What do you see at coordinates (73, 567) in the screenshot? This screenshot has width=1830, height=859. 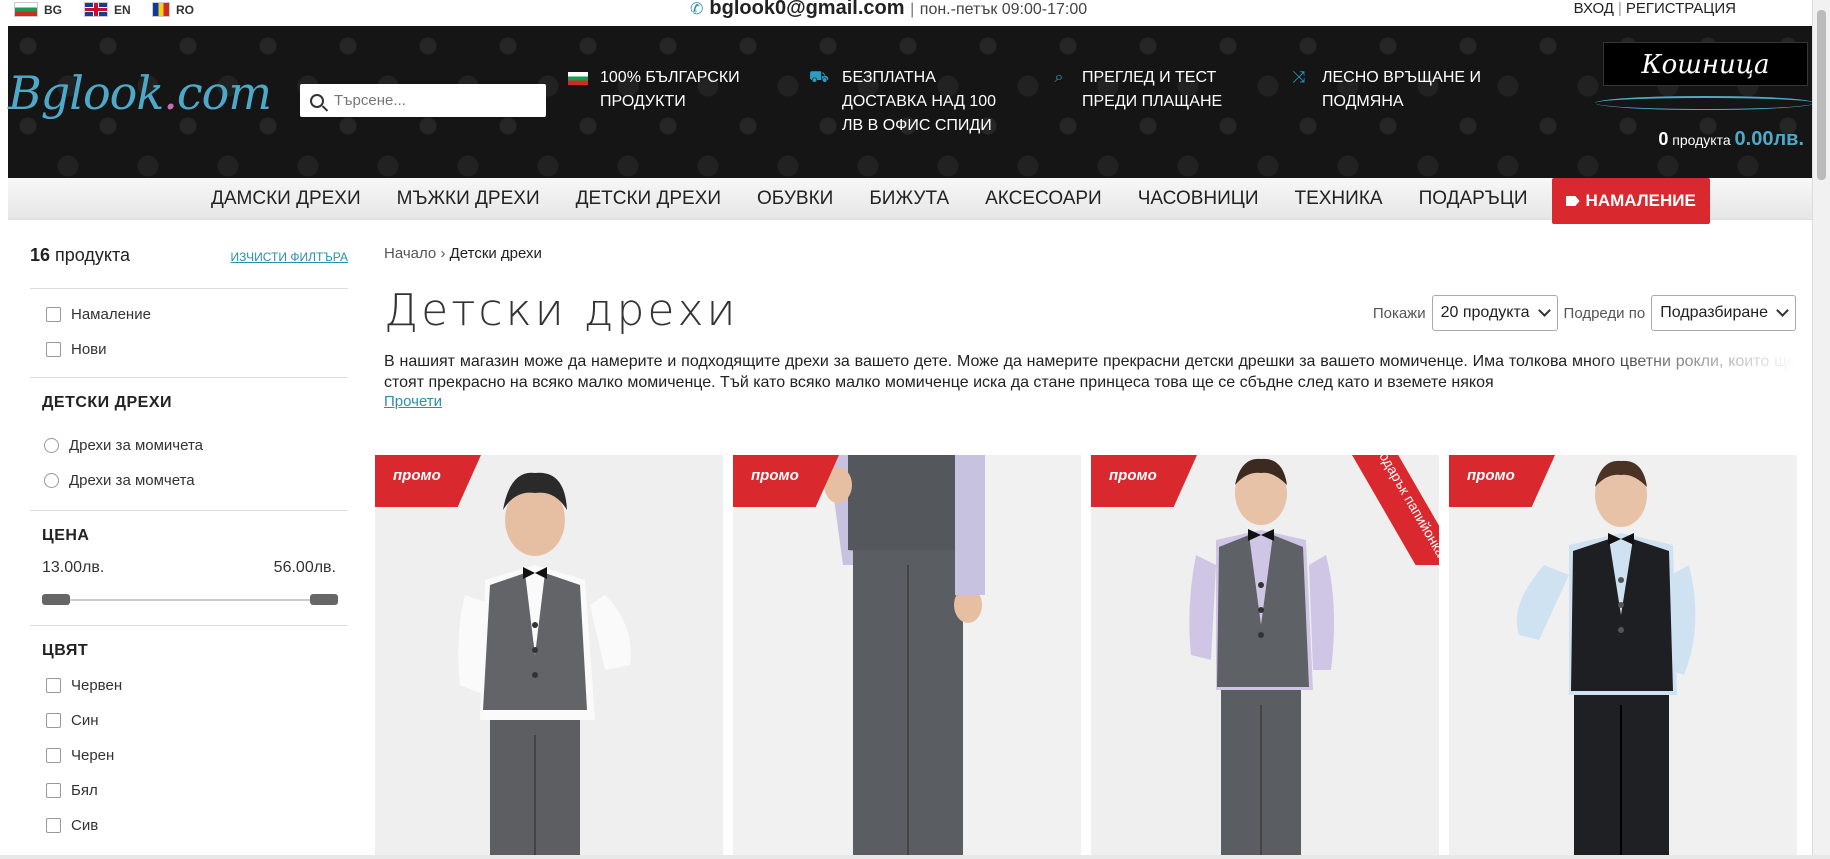 I see `price-min: 13.00лв.` at bounding box center [73, 567].